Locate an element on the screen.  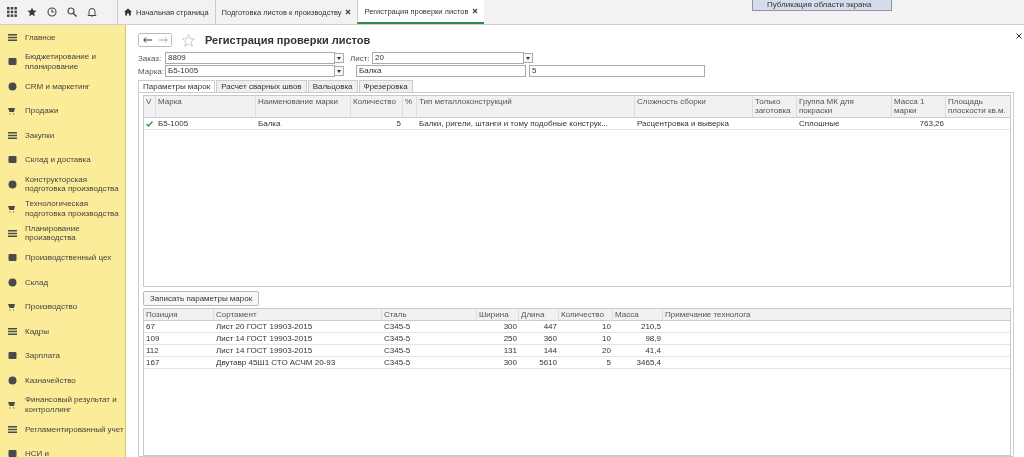
column-header: Наименование марки is located at coordinates (303, 106).